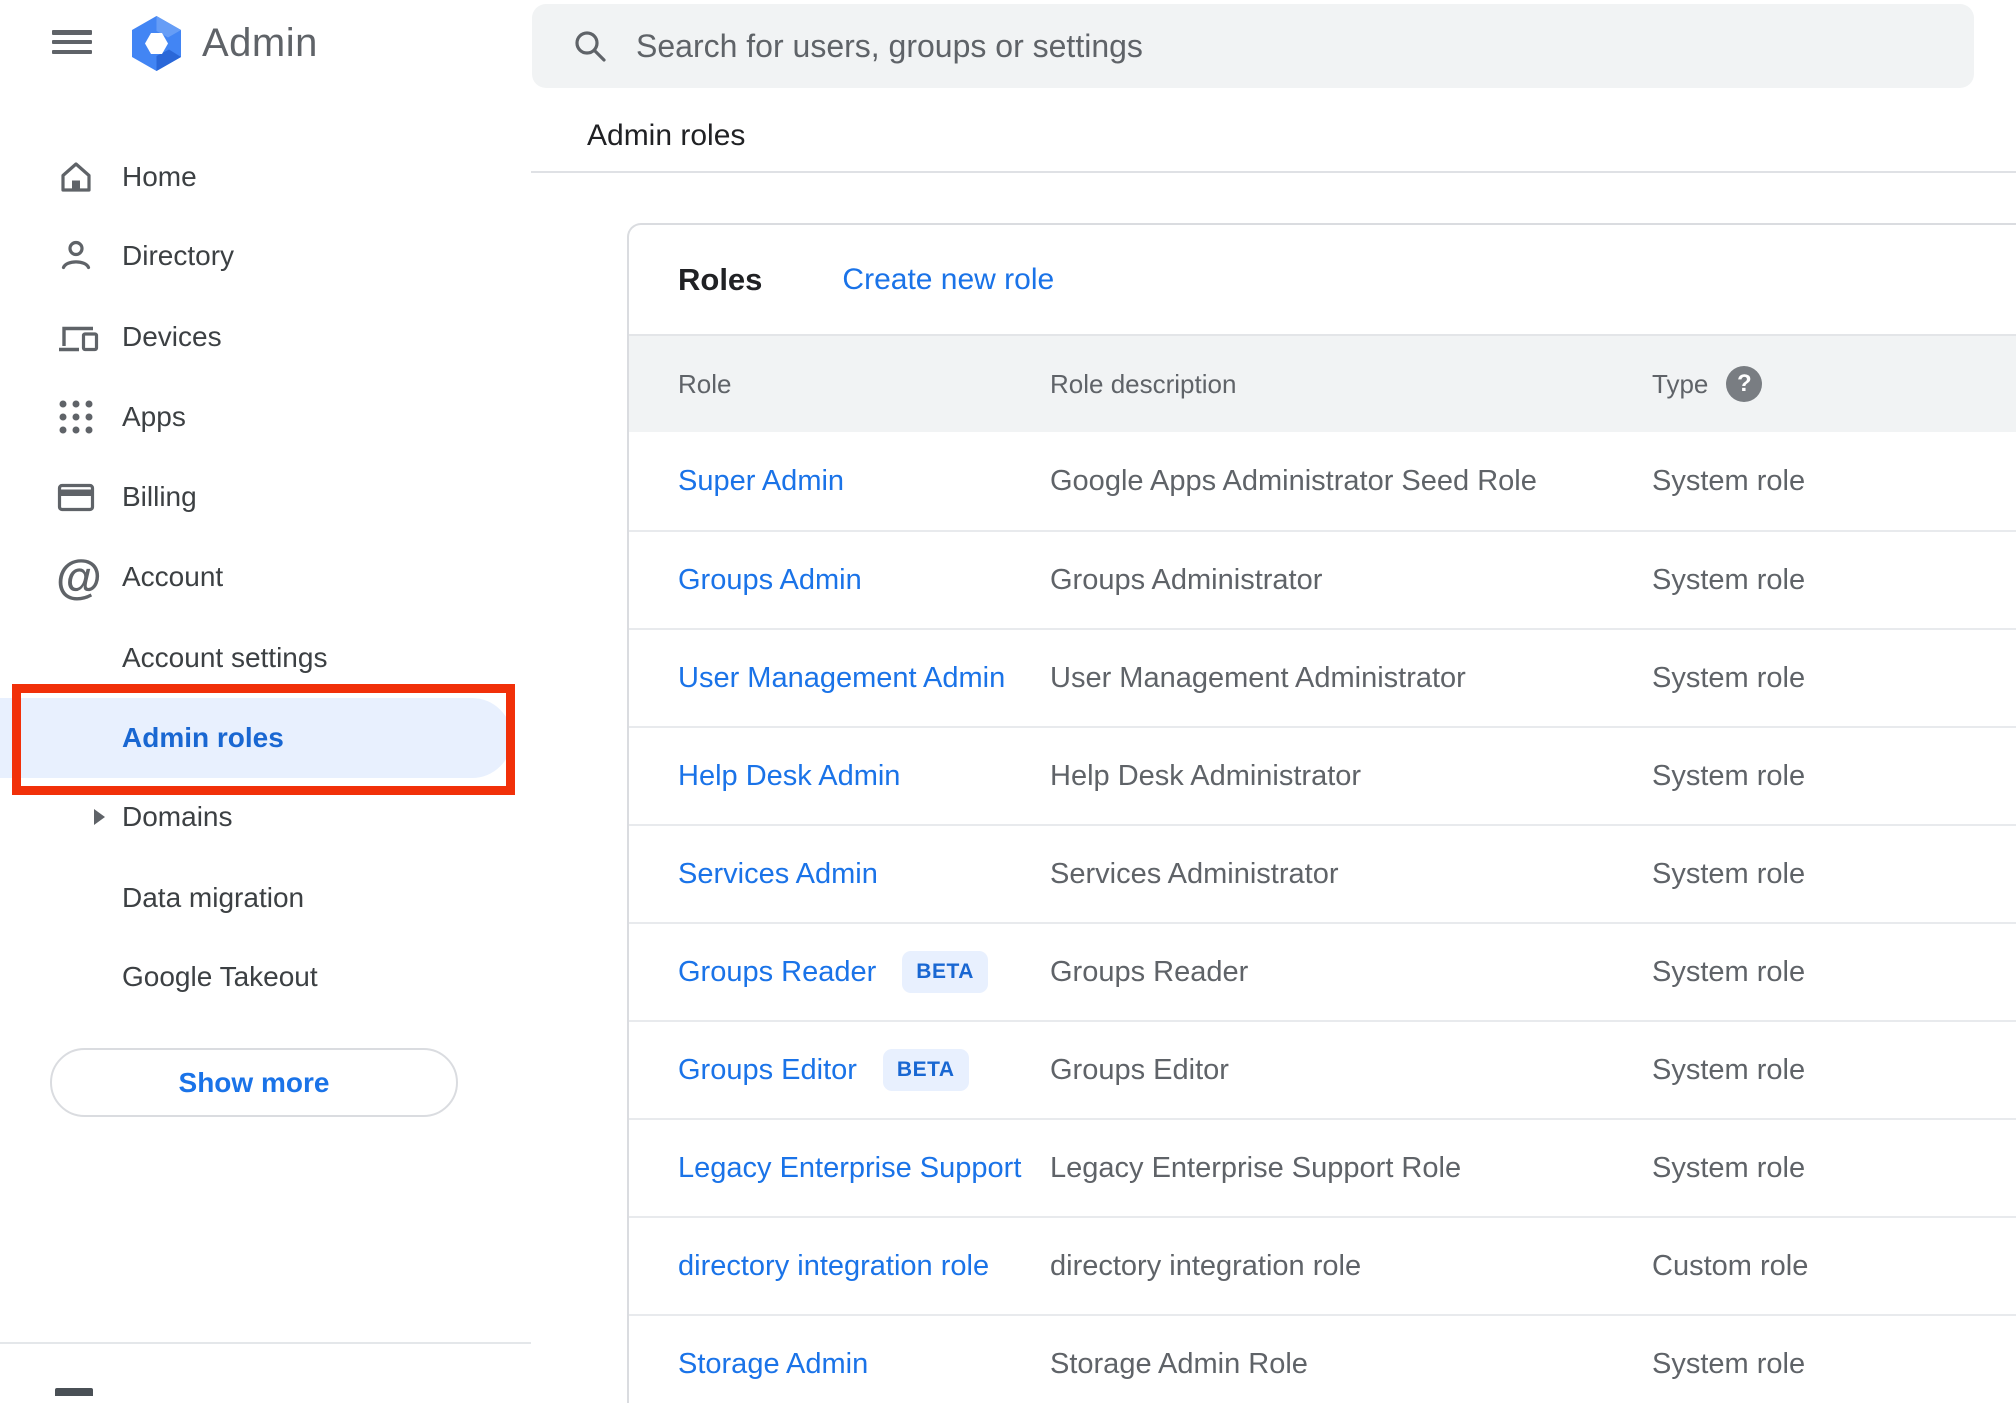  Describe the element at coordinates (841, 678) in the screenshot. I see `role-link: User Management Admin` at that location.